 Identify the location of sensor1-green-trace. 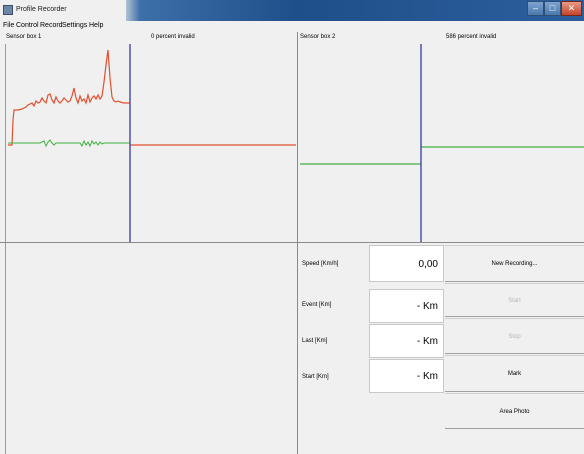
(69, 143).